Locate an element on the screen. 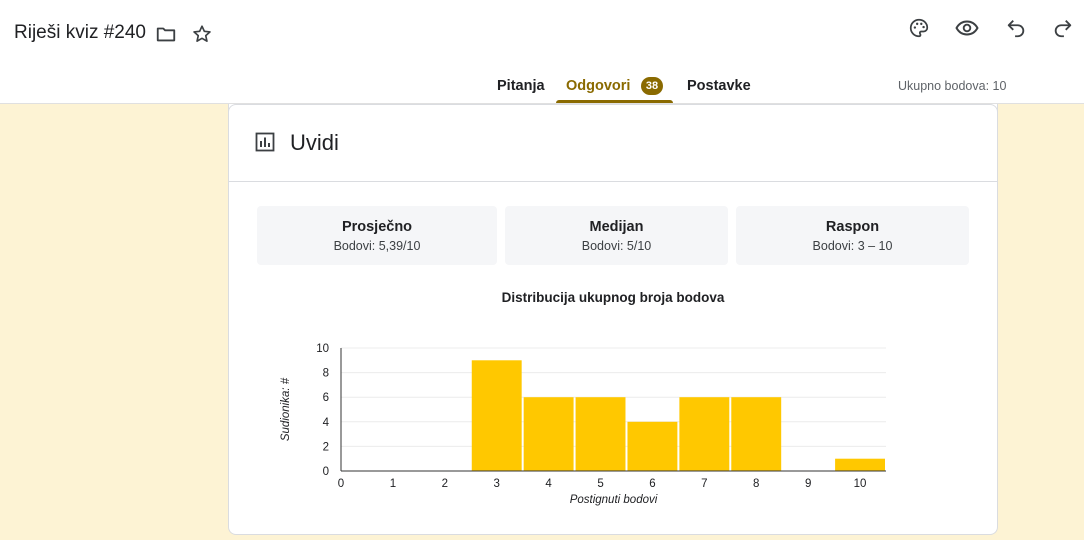 Image resolution: width=1084 pixels, height=540 pixels. stat-average-value: Bodovi: 5,39/10 is located at coordinates (377, 246).